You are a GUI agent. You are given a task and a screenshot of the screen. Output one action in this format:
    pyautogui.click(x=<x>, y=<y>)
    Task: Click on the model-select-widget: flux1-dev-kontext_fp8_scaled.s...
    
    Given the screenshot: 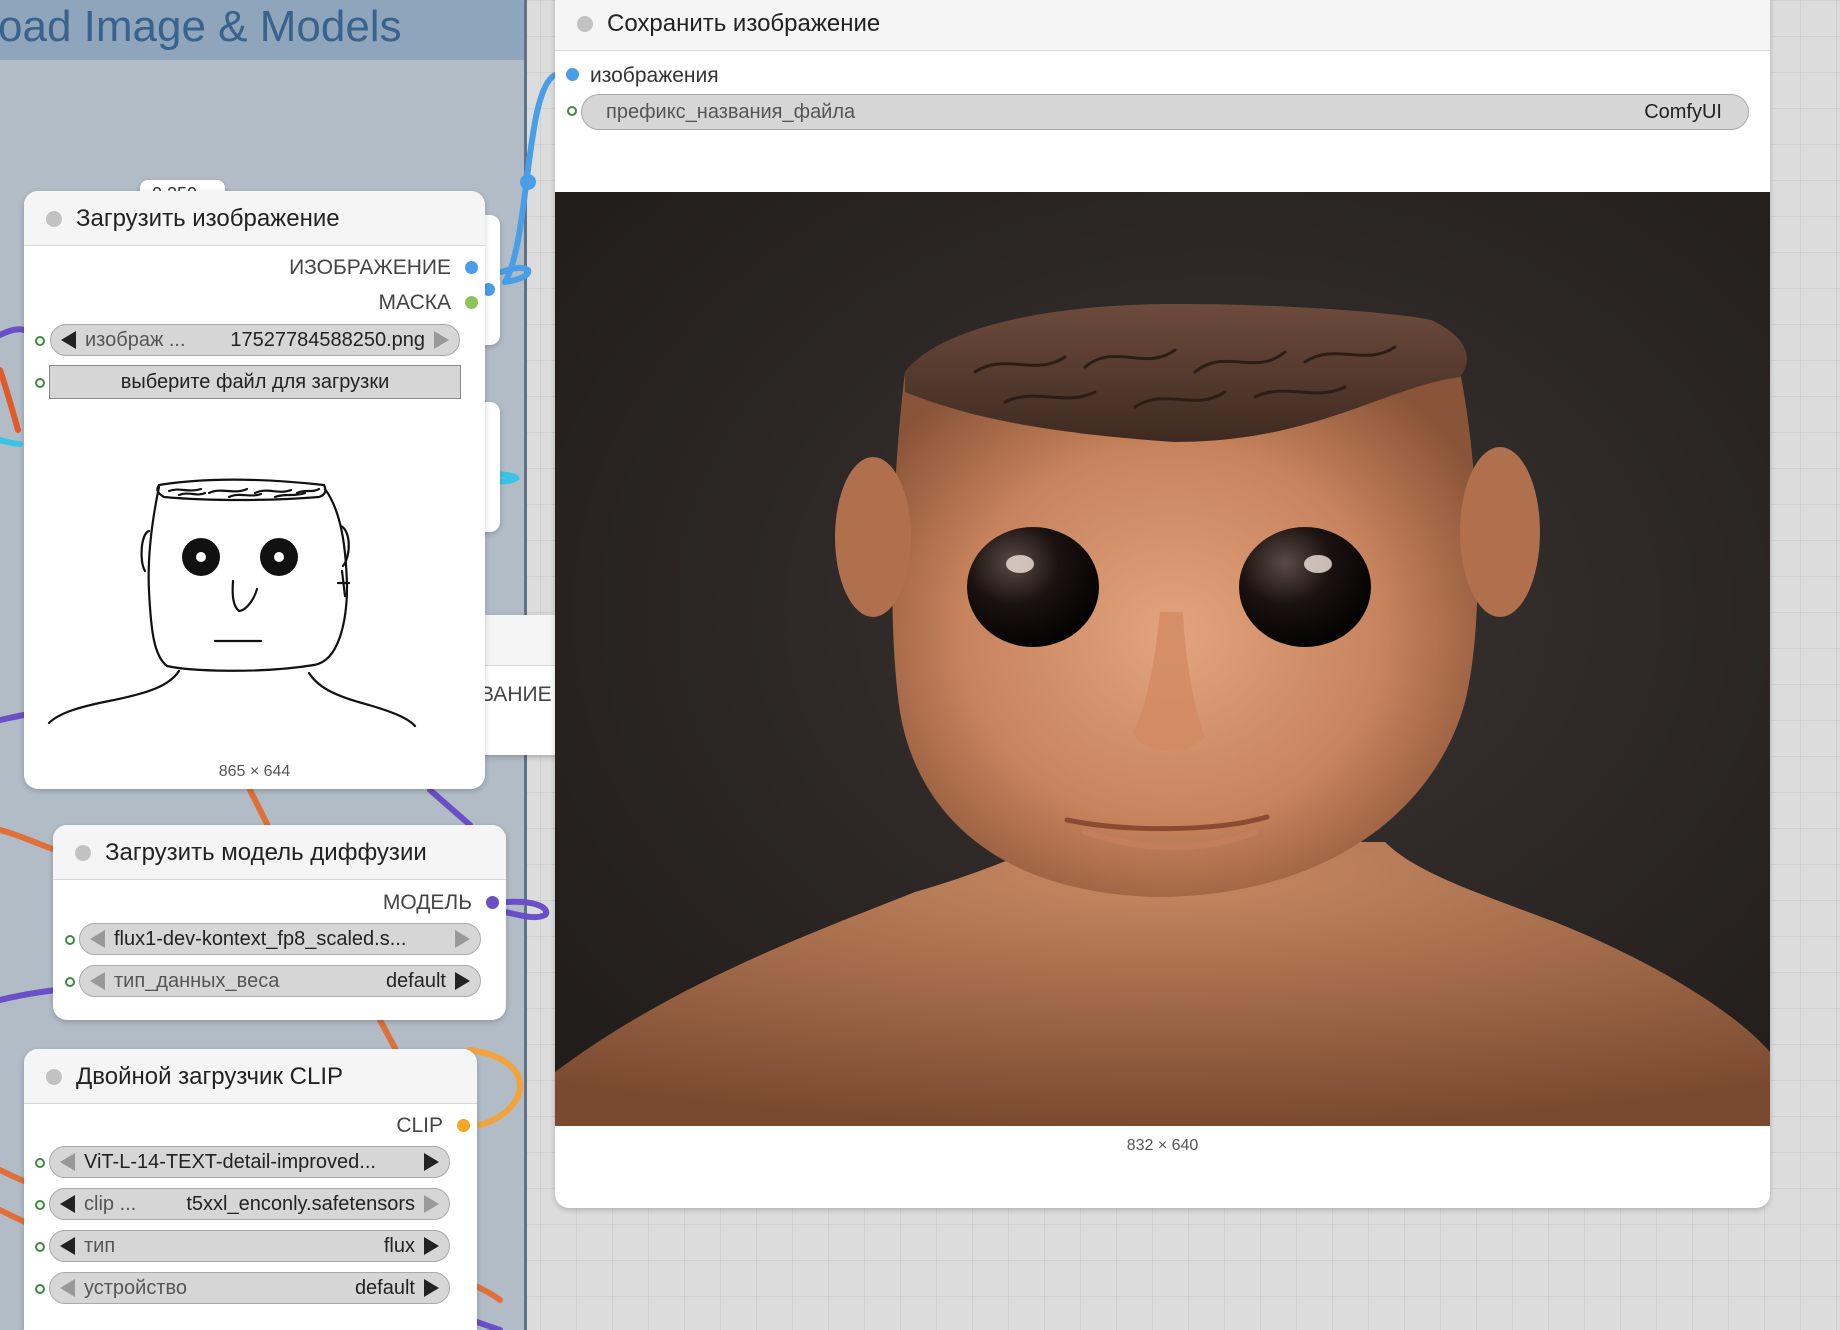 What is the action you would take?
    pyautogui.click(x=280, y=939)
    